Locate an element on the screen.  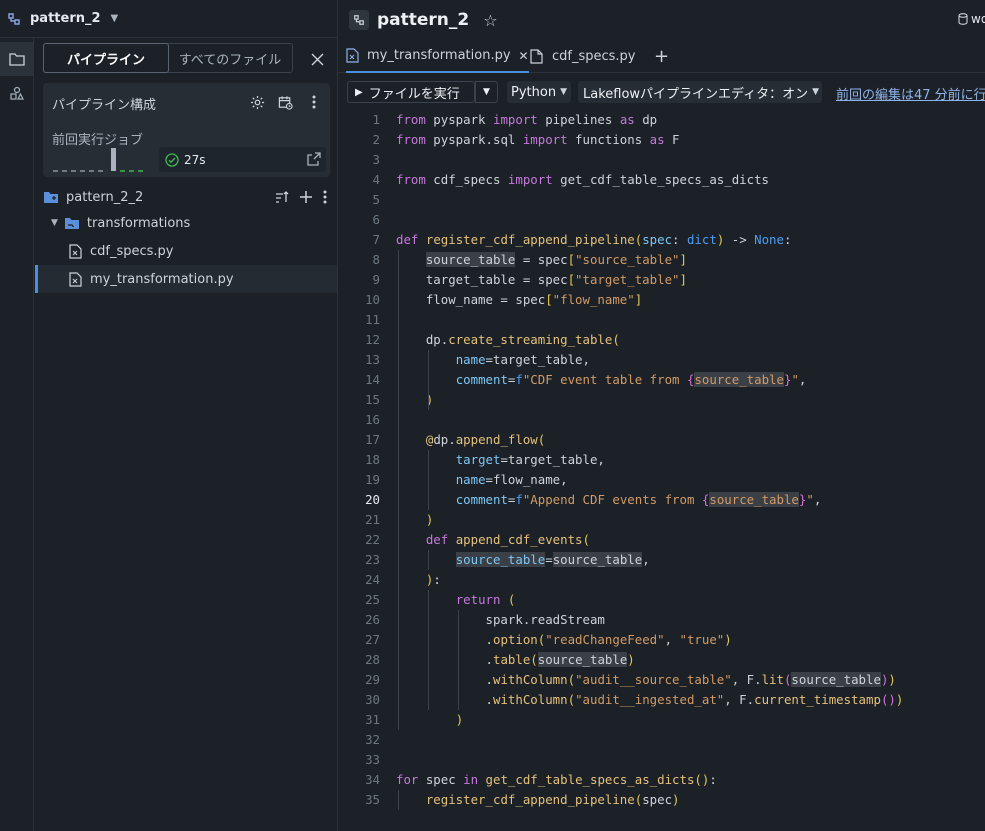
line-number: 5 is located at coordinates (376, 199).